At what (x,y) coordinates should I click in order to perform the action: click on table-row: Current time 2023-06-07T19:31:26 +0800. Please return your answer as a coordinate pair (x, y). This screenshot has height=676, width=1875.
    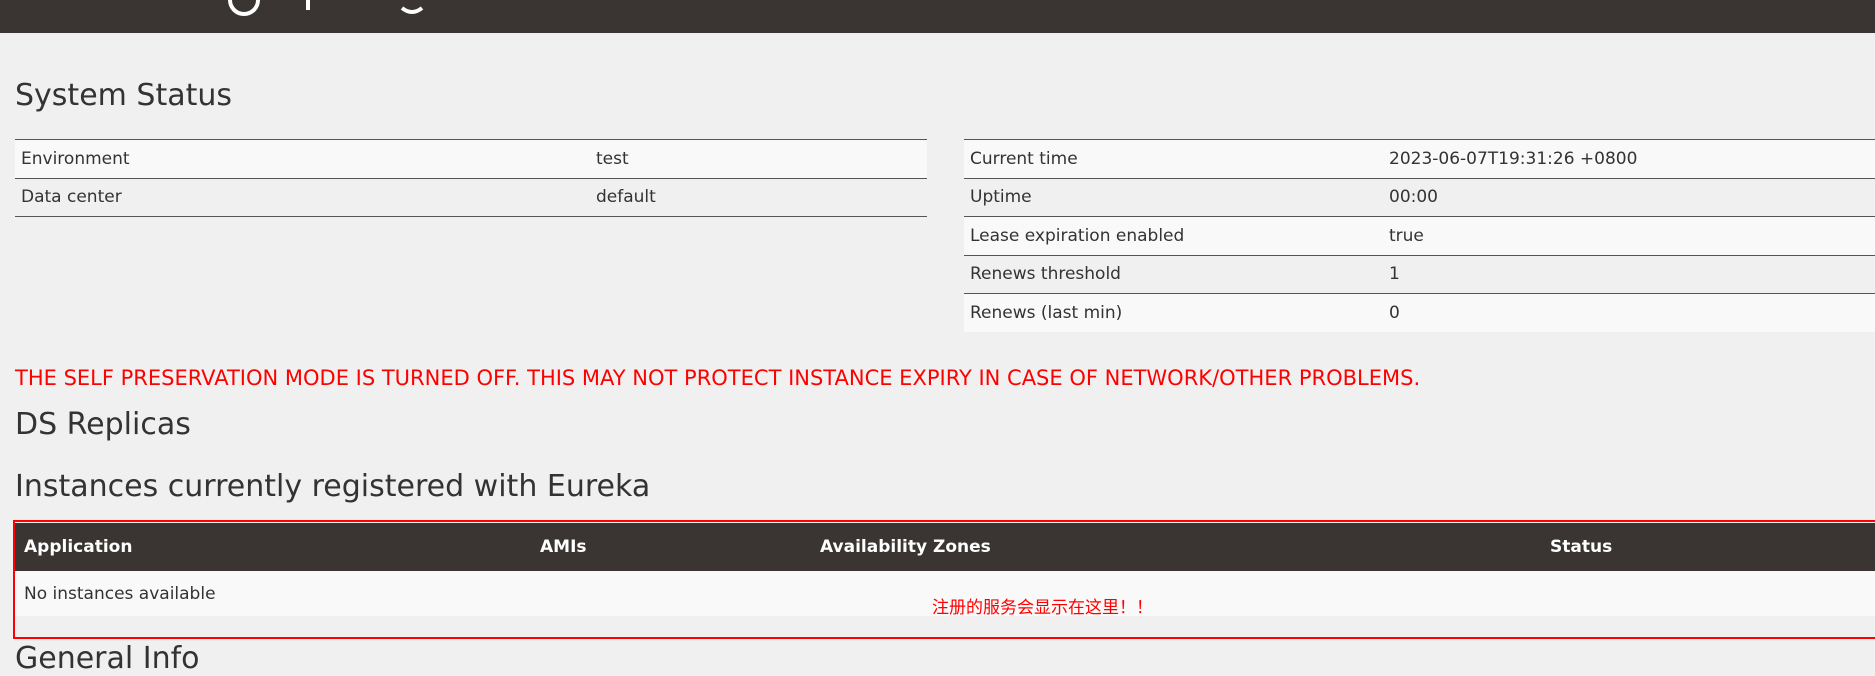
    Looking at the image, I should click on (1419, 158).